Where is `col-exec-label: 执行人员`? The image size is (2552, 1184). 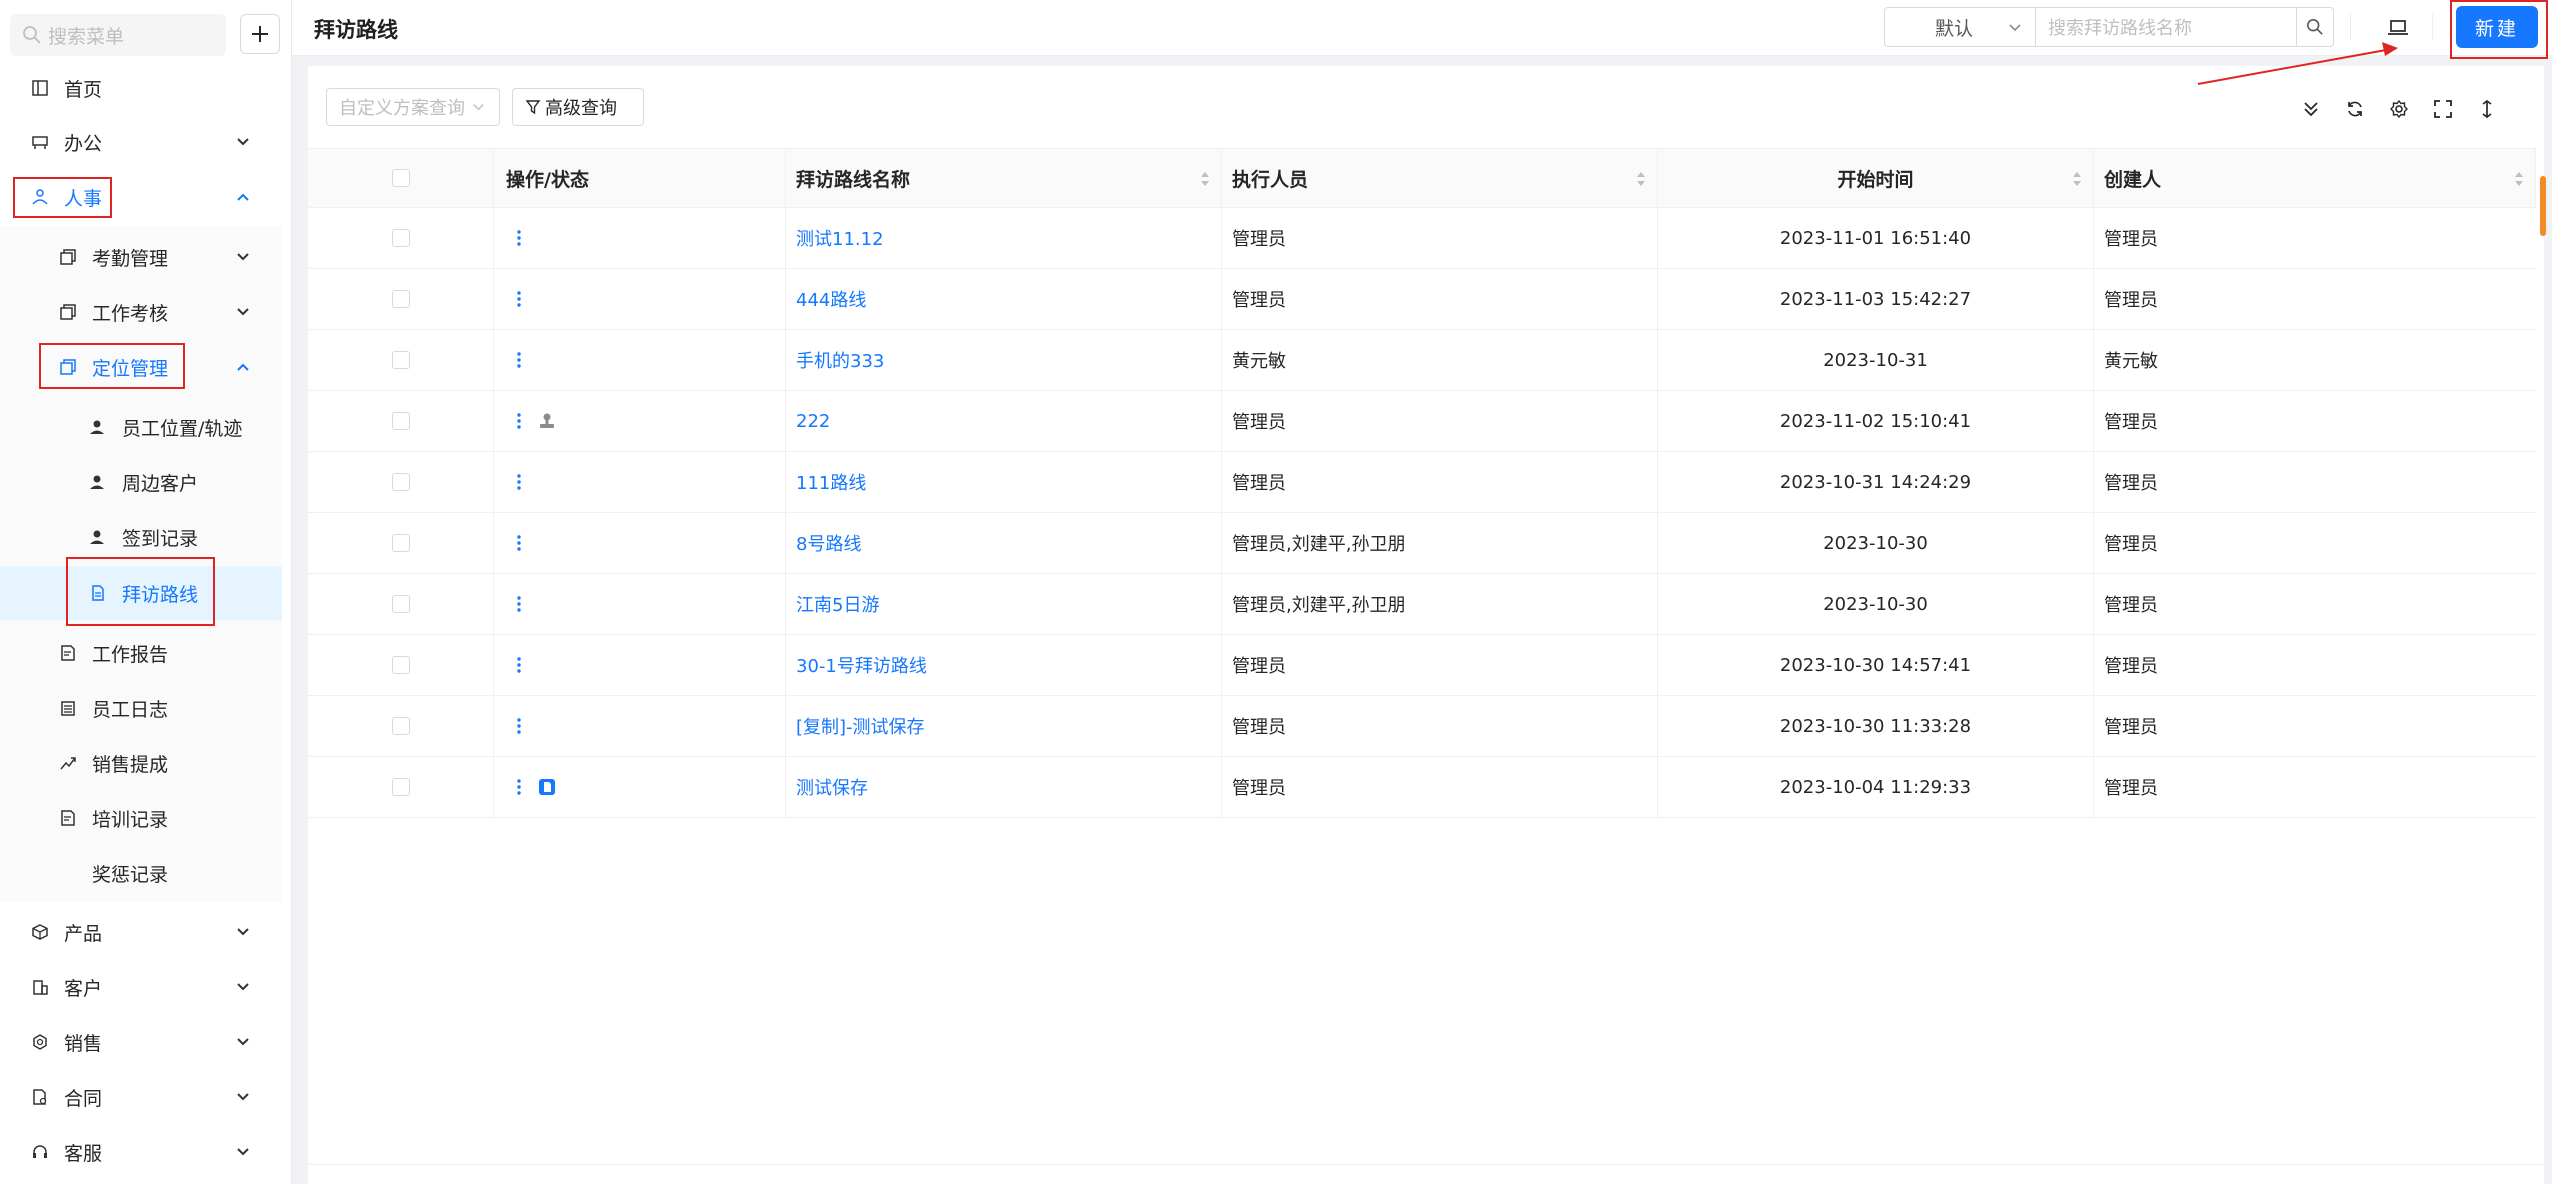
col-exec-label: 执行人员 is located at coordinates (1270, 179).